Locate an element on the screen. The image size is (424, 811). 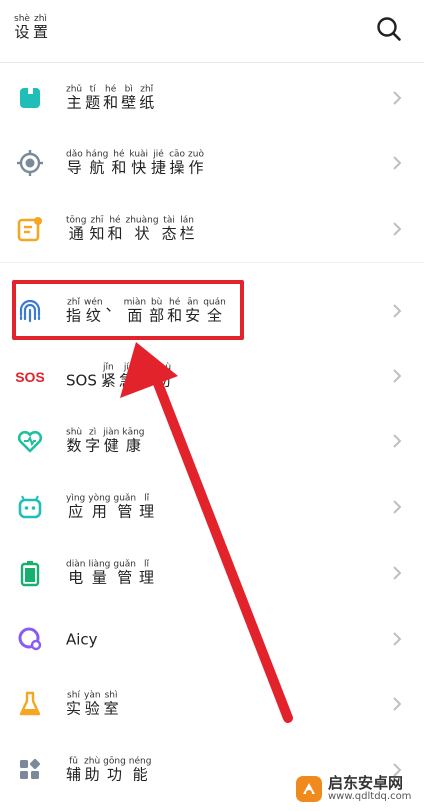
settings-item-label: yìng 应 yòng 用 guǎn 管 lǐ 理 is located at coordinates (110, 507).